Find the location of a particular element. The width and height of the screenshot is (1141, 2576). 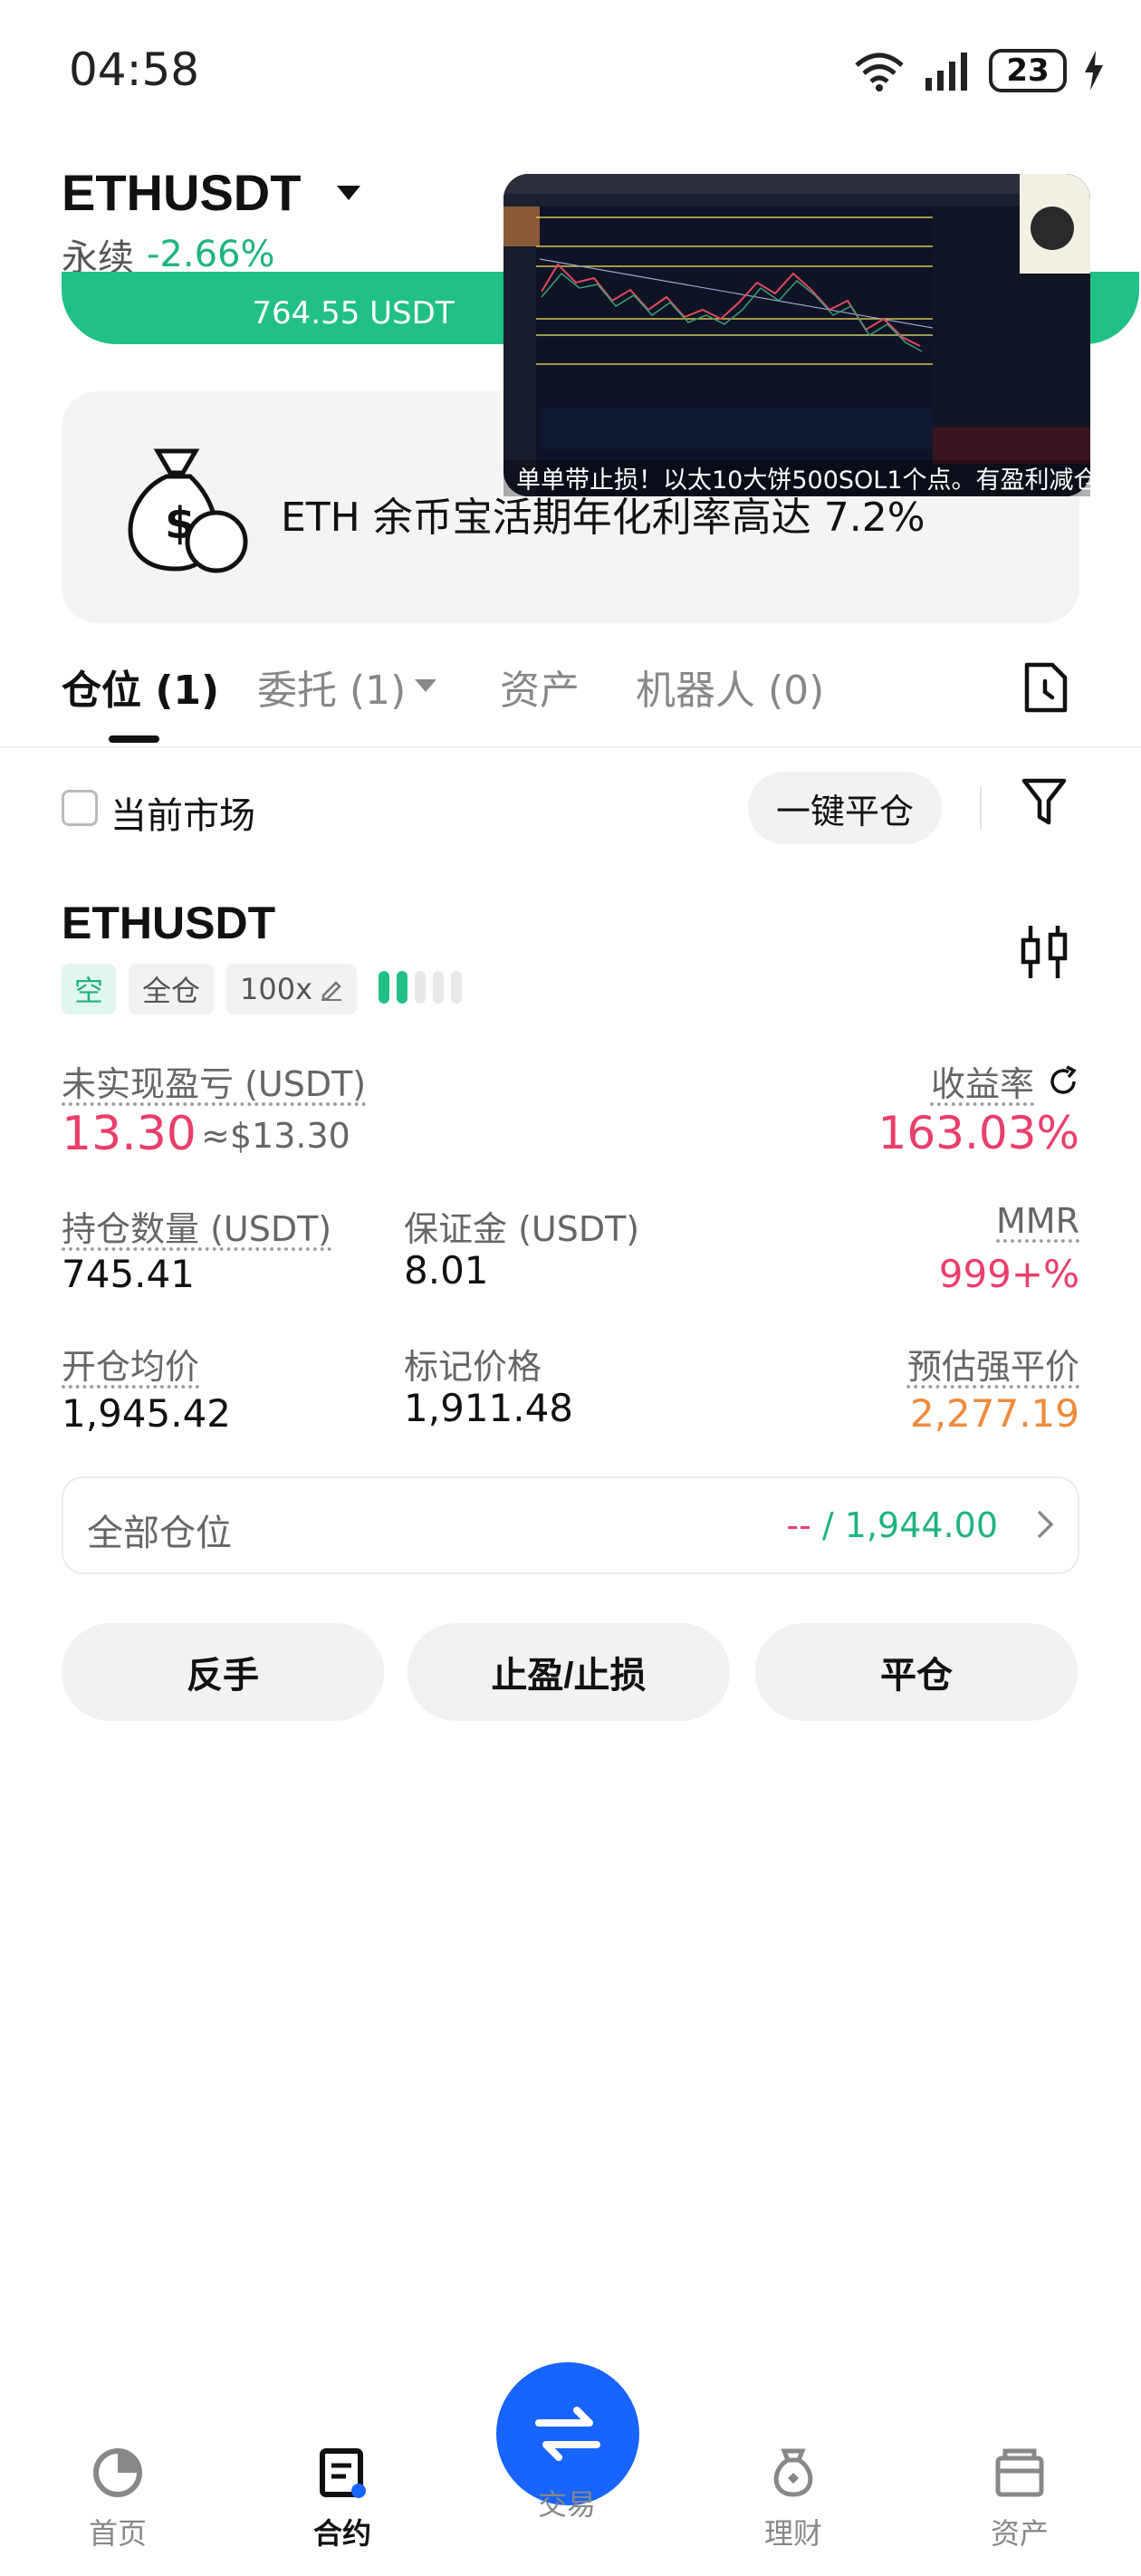

nav-assets: 资产 is located at coordinates (1019, 2499).